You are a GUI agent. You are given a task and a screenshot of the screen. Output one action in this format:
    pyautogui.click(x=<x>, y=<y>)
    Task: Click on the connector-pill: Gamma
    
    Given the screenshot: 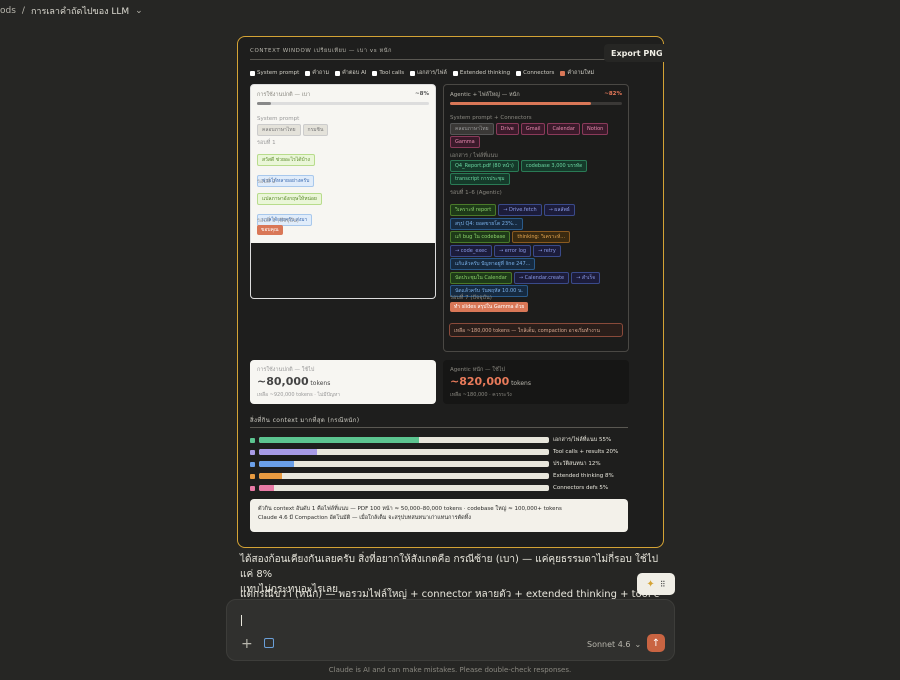 What is the action you would take?
    pyautogui.click(x=465, y=142)
    